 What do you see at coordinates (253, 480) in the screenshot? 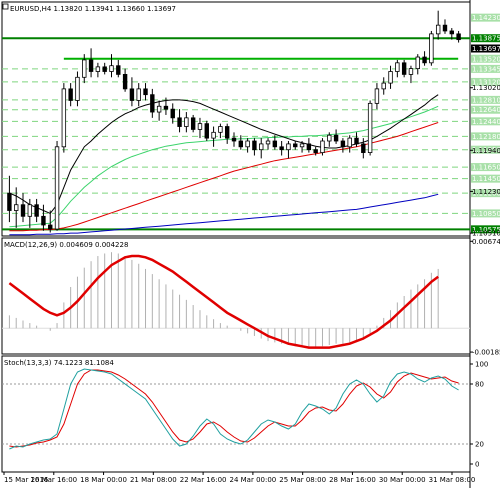
I see `time-axis-label: 24 Mar 00:00` at bounding box center [253, 480].